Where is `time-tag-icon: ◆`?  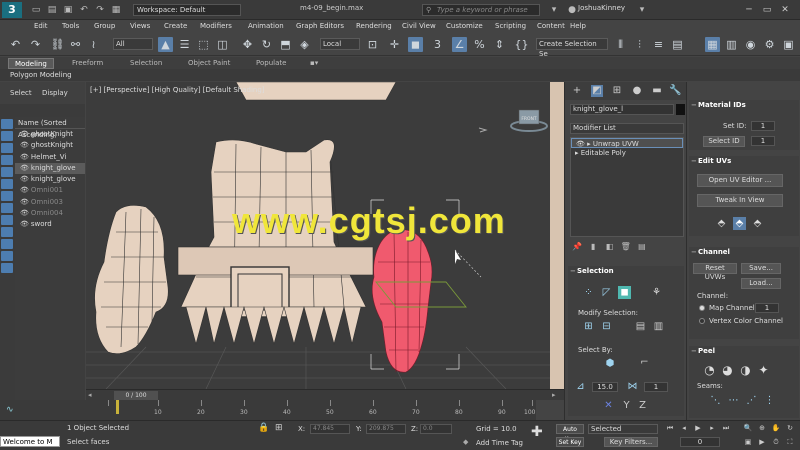
time-tag-icon: ◆ is located at coordinates (465, 442).